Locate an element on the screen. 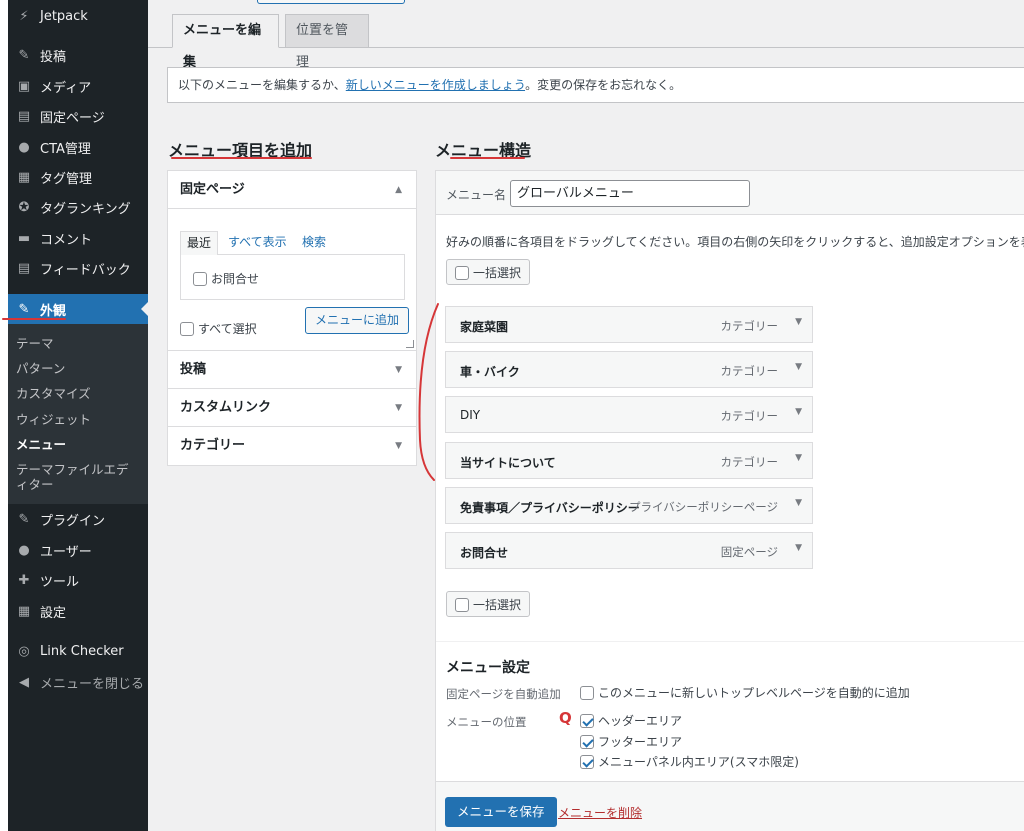 Image resolution: width=1024 pixels, height=831 pixels. sidebar-item-cta: ● CTA管理 is located at coordinates (78, 147).